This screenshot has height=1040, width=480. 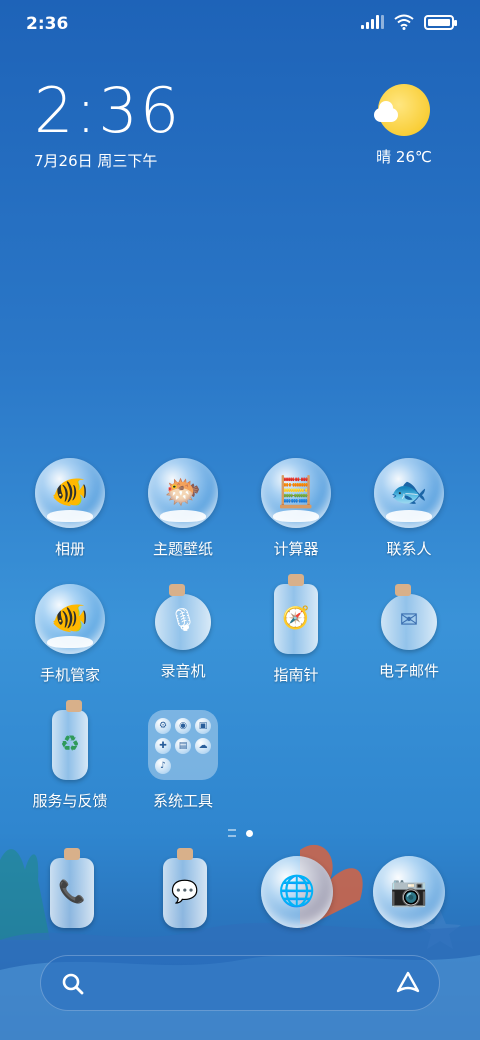 I want to click on app-contacts: 🐟 联系人, so click(x=409, y=508).